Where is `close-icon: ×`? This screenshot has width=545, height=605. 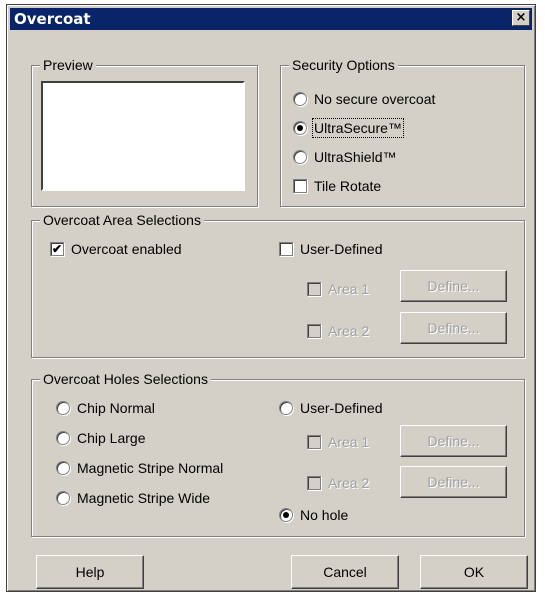
close-icon: × is located at coordinates (521, 17).